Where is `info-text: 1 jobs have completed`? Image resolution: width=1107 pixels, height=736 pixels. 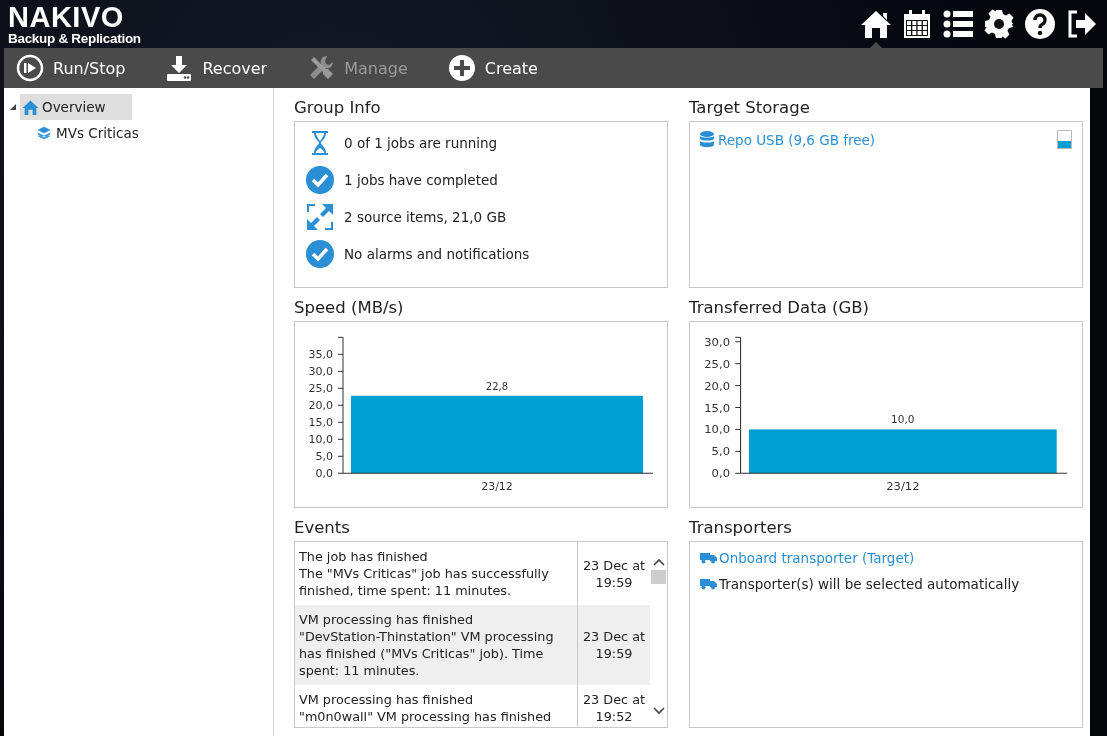
info-text: 1 jobs have completed is located at coordinates (421, 180).